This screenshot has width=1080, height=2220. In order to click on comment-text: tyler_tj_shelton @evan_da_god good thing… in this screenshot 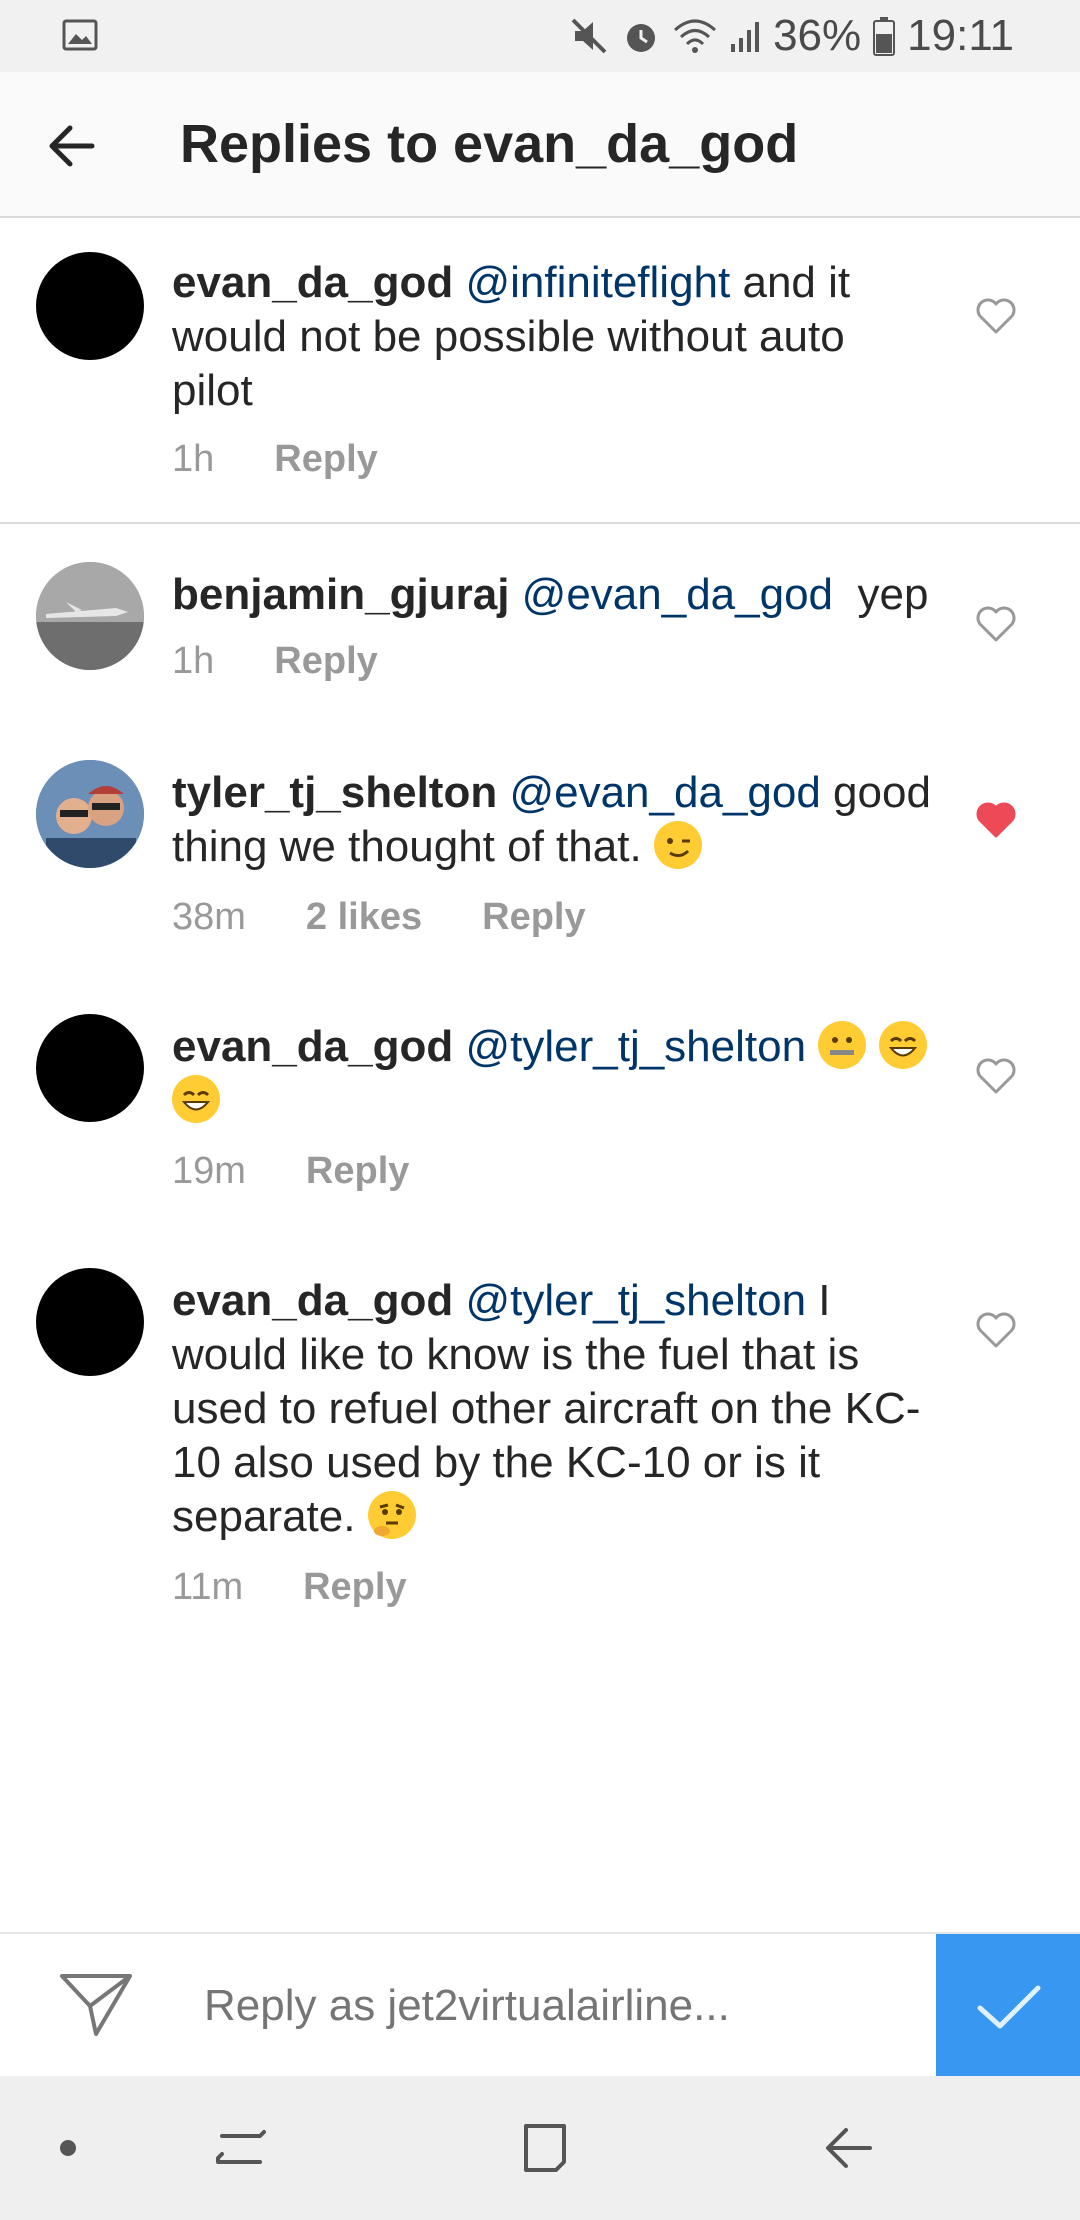, I will do `click(552, 820)`.